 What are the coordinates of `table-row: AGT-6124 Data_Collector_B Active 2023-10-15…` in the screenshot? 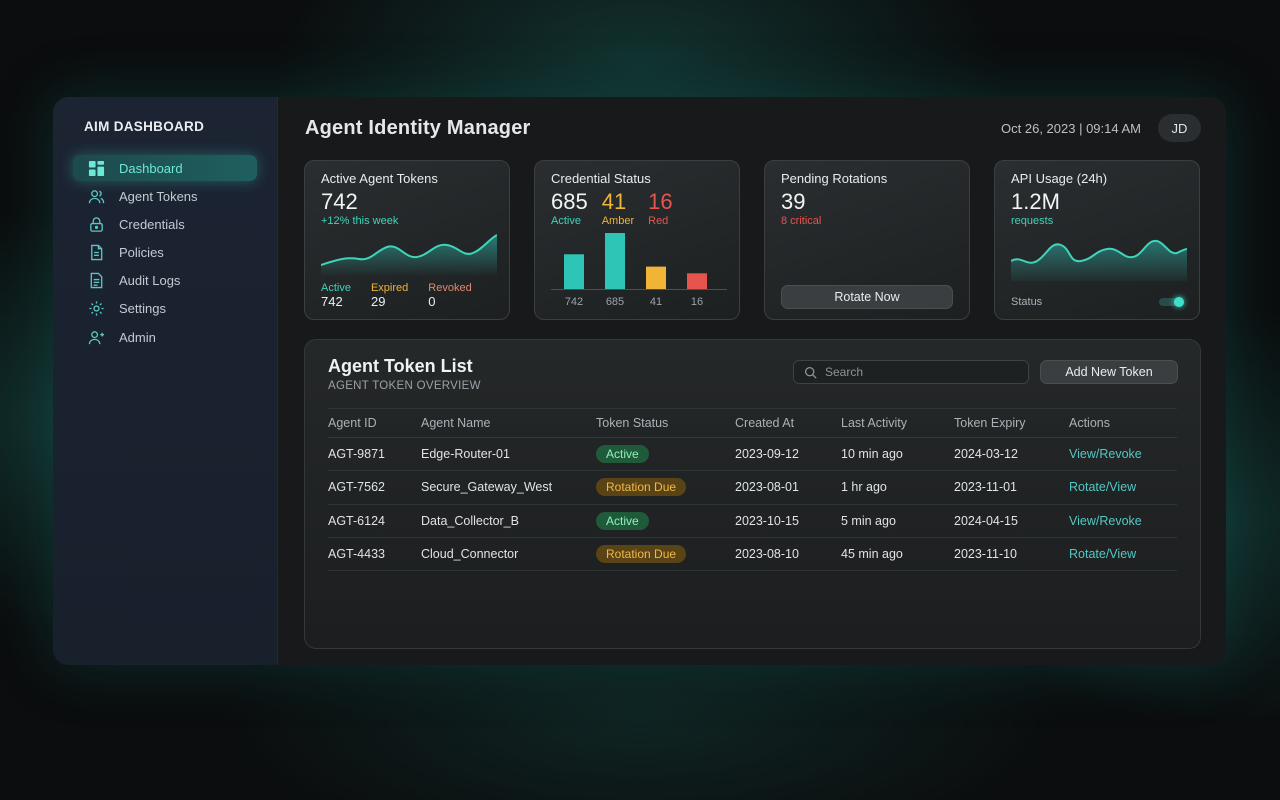 It's located at (752, 521).